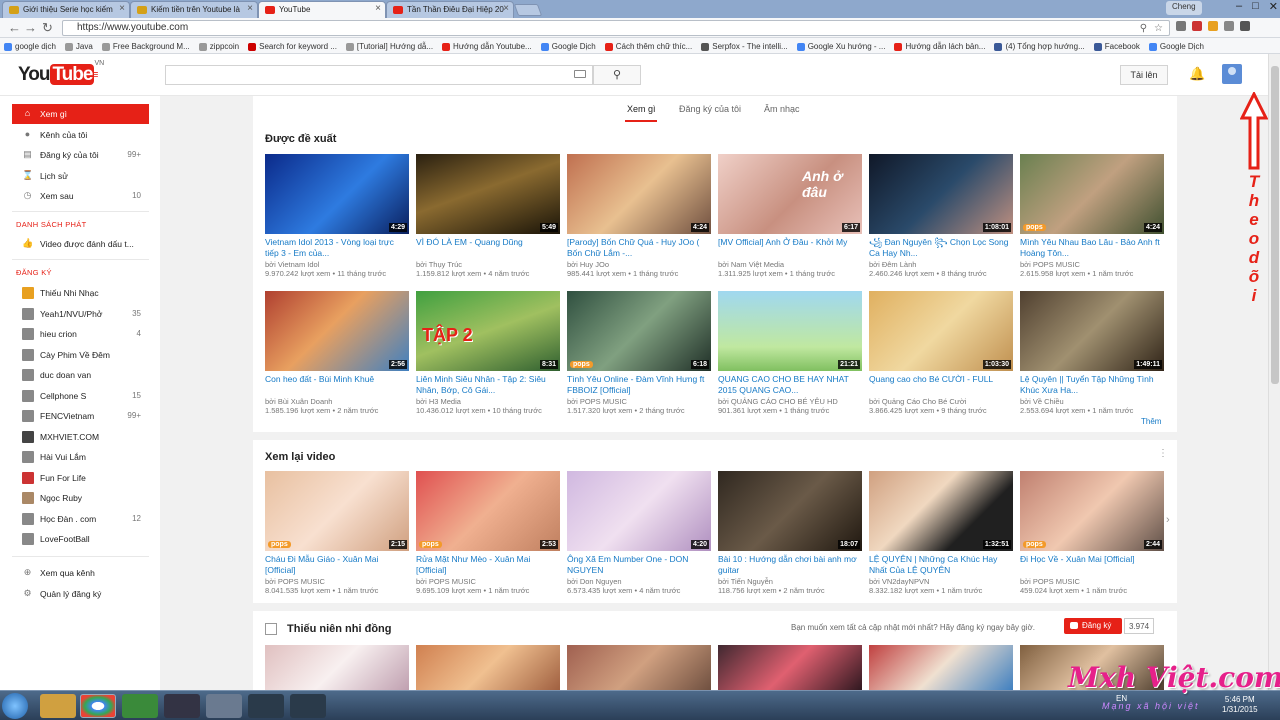 Image resolution: width=1280 pixels, height=720 pixels. What do you see at coordinates (488, 248) in the screenshot?
I see `video-title: VÌ ĐÓ LÀ EM - Quang Dũng` at bounding box center [488, 248].